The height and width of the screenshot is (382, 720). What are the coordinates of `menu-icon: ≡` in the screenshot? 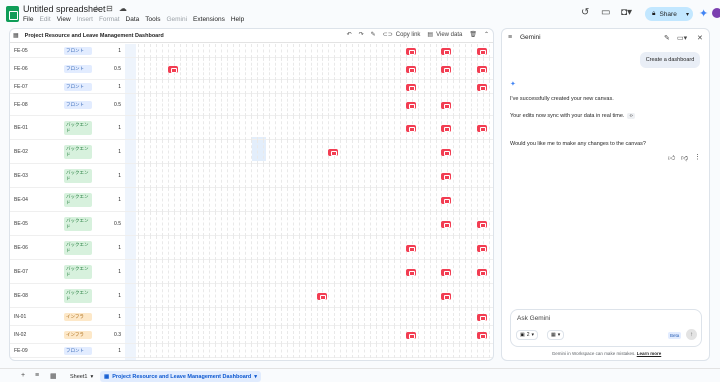 It's located at (510, 37).